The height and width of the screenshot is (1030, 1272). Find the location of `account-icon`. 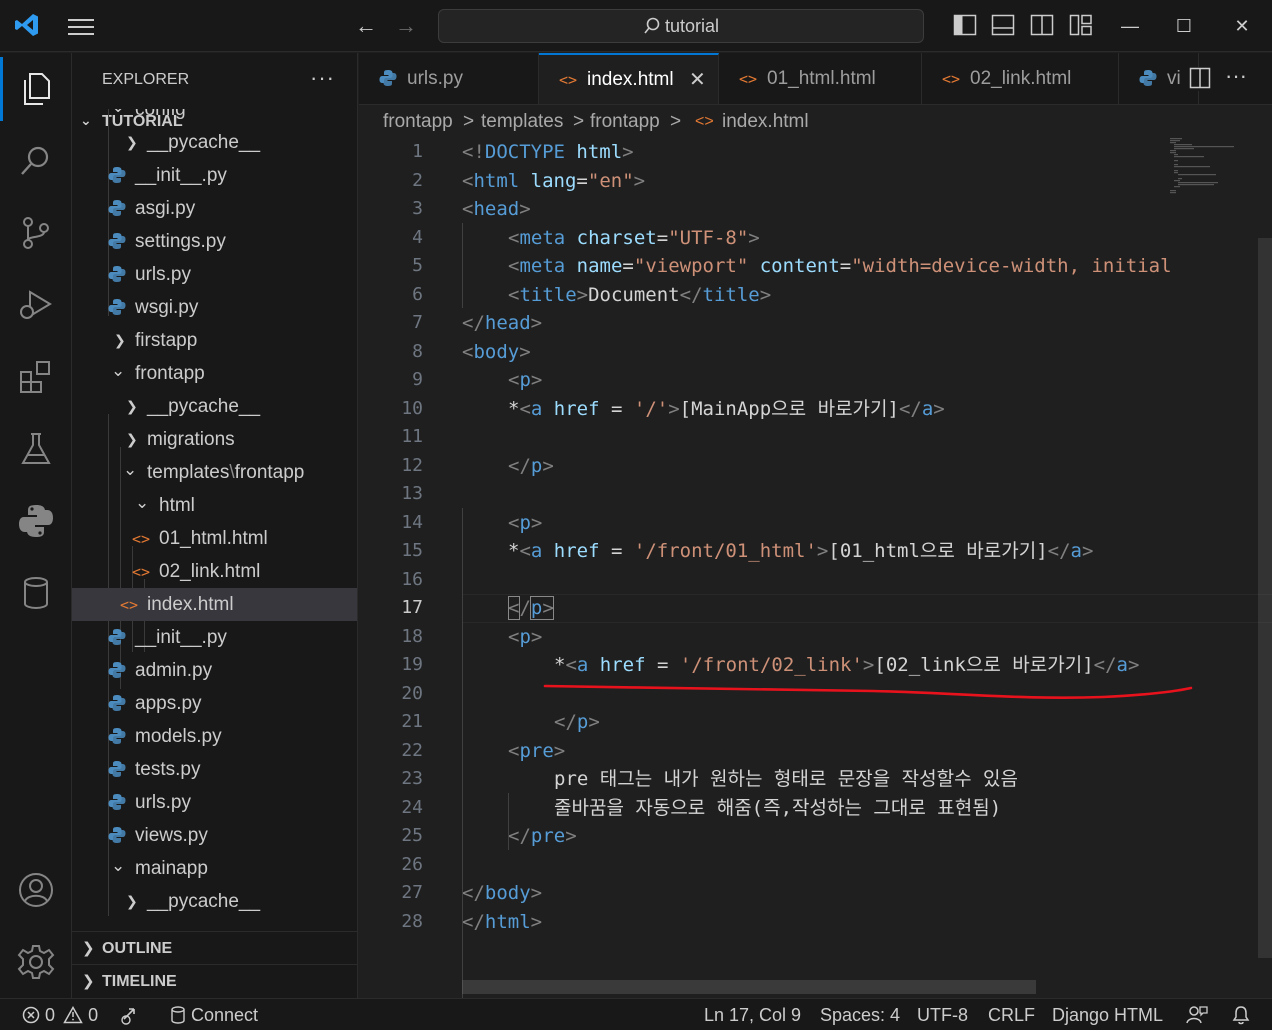

account-icon is located at coordinates (36, 890).